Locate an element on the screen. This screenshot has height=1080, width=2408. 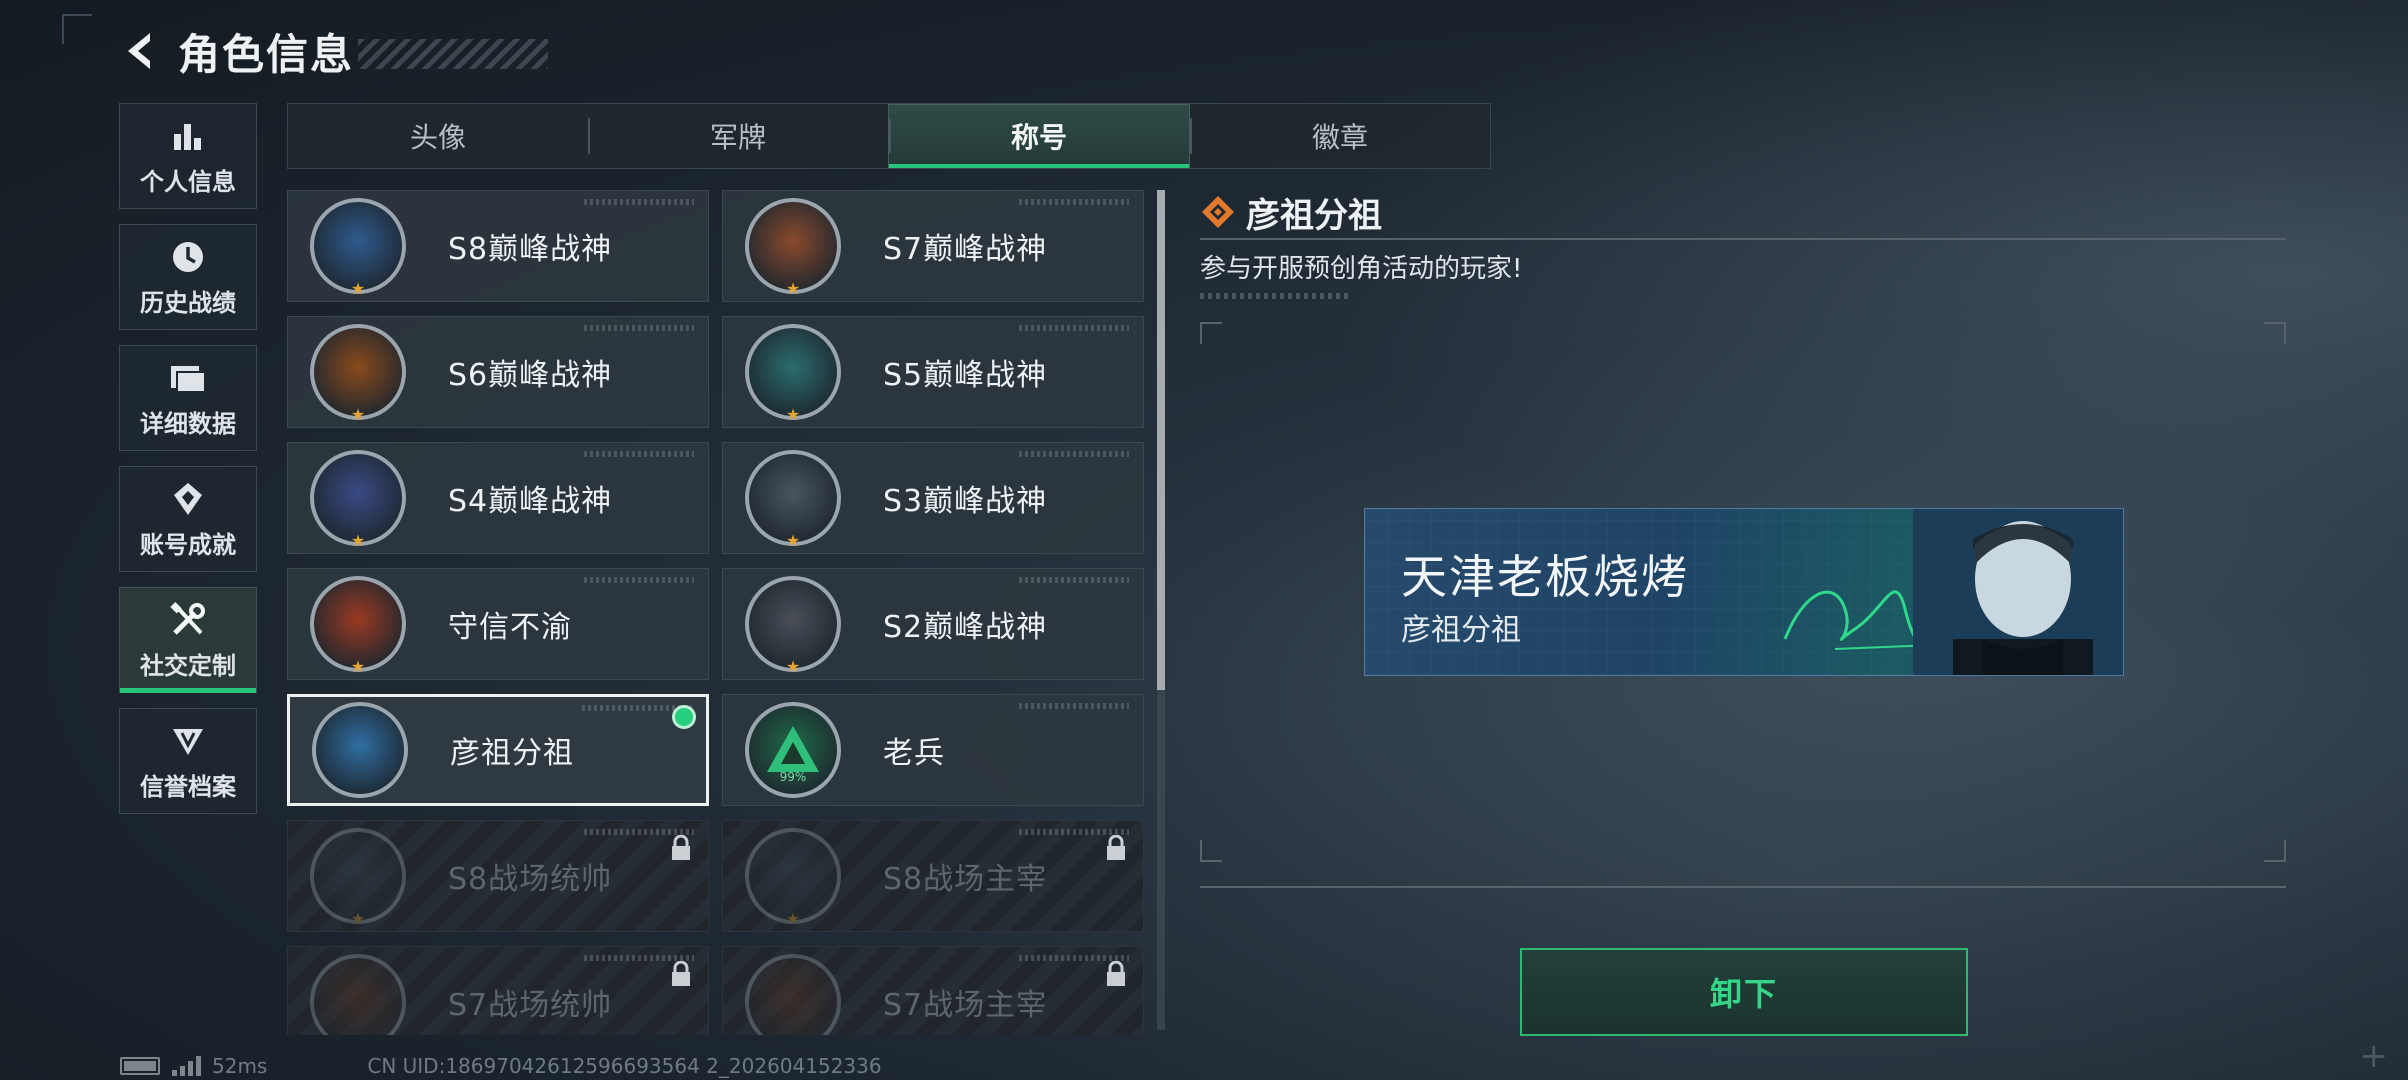
back-arrow-icon is located at coordinates (139, 51).